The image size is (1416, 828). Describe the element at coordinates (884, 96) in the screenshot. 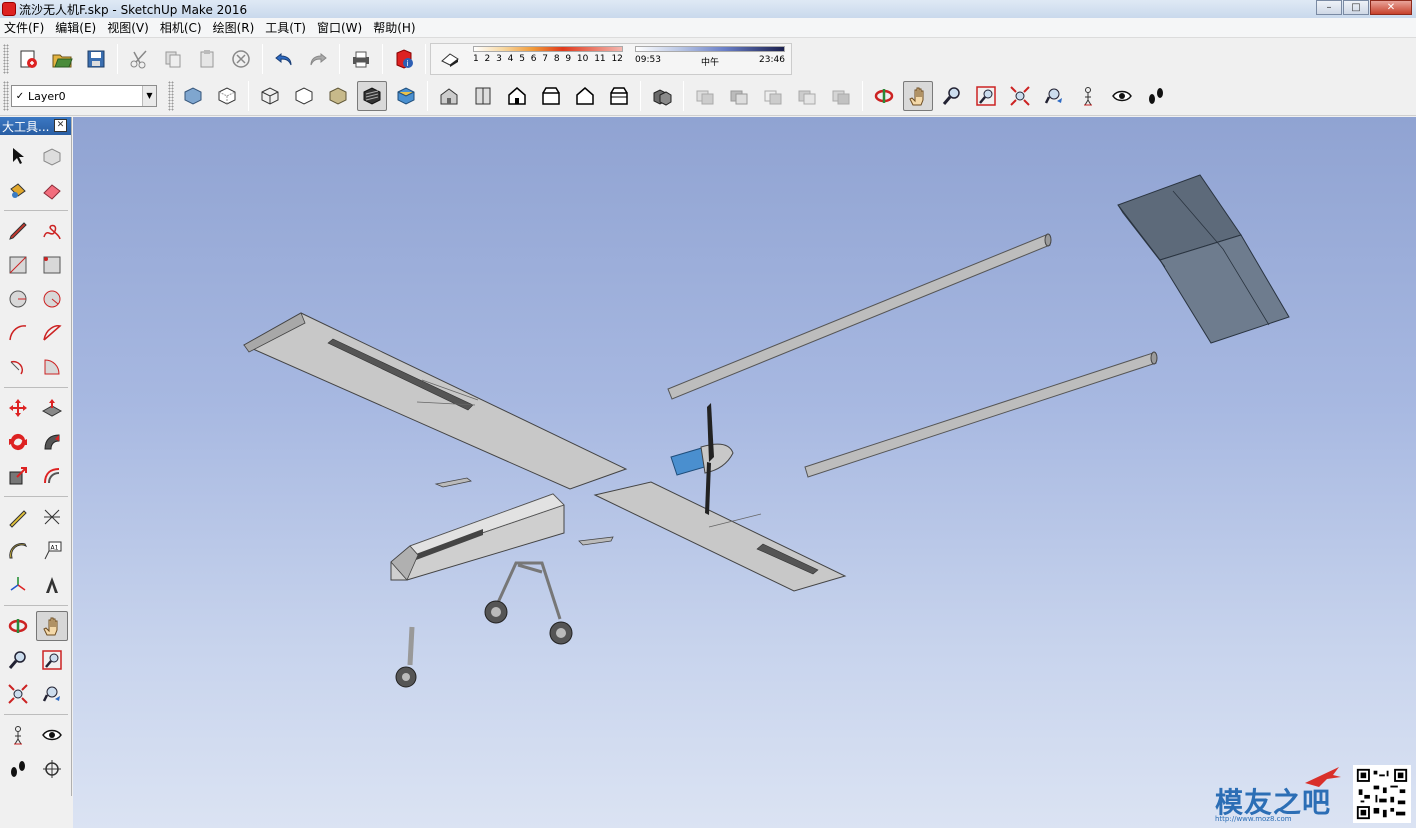

I see `orbit-button` at that location.